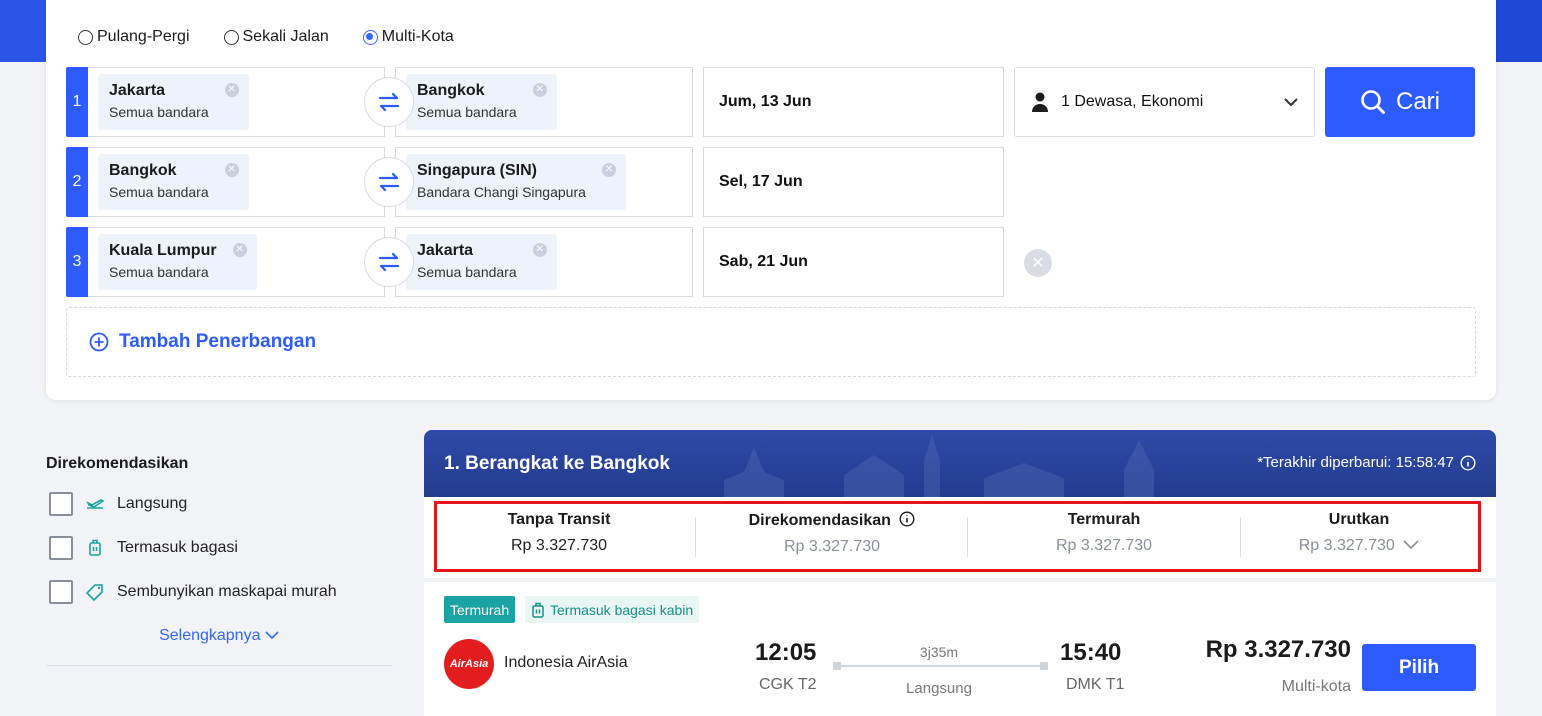  Describe the element at coordinates (481, 262) in the screenshot. I see `destination-chip: Jakarta Semua bandara ✕` at that location.